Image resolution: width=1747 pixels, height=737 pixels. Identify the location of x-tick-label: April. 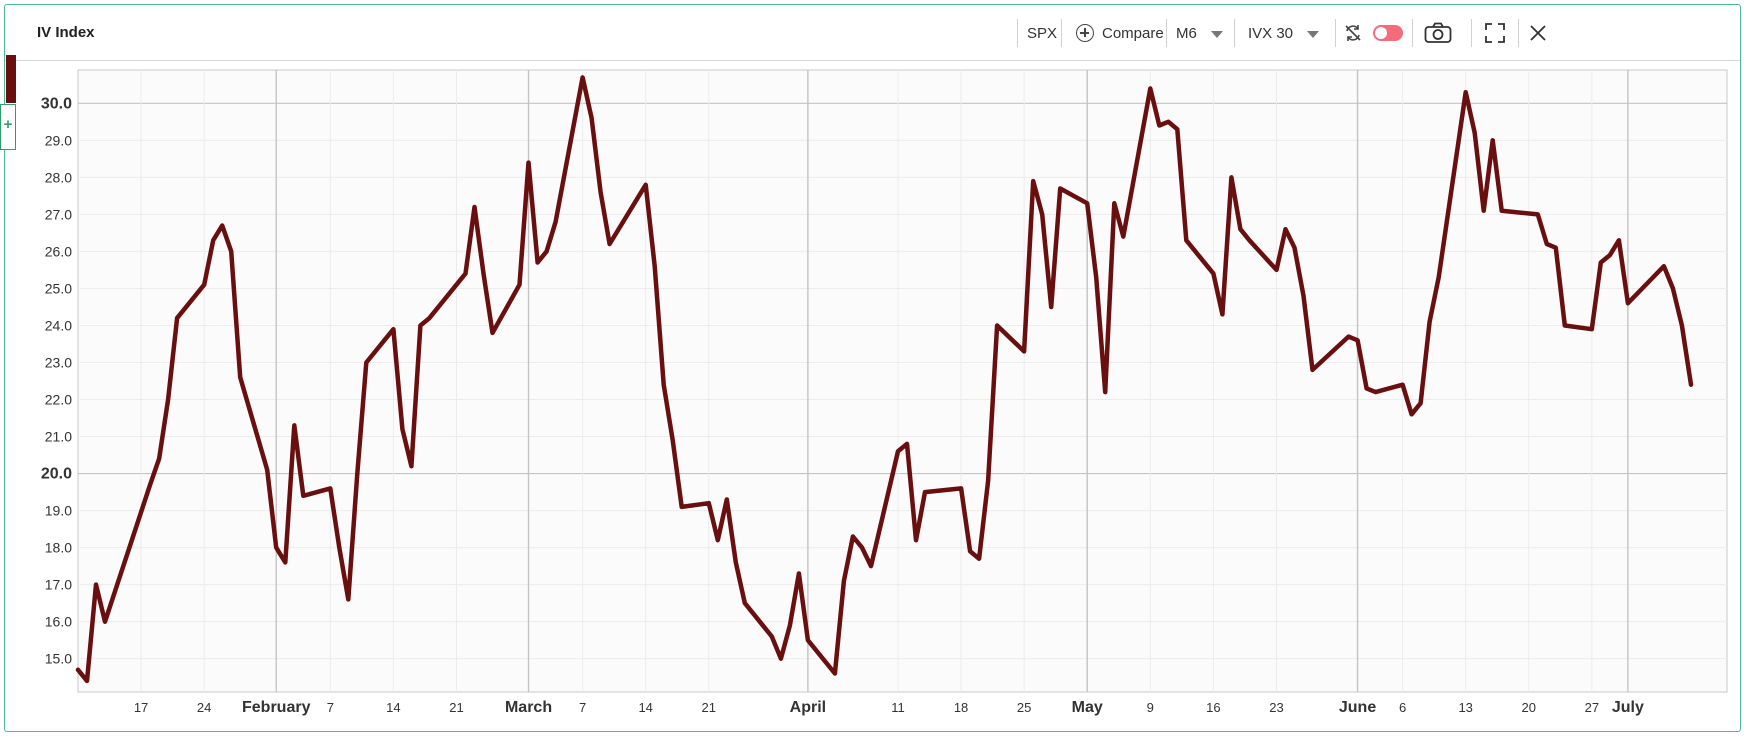
(808, 707).